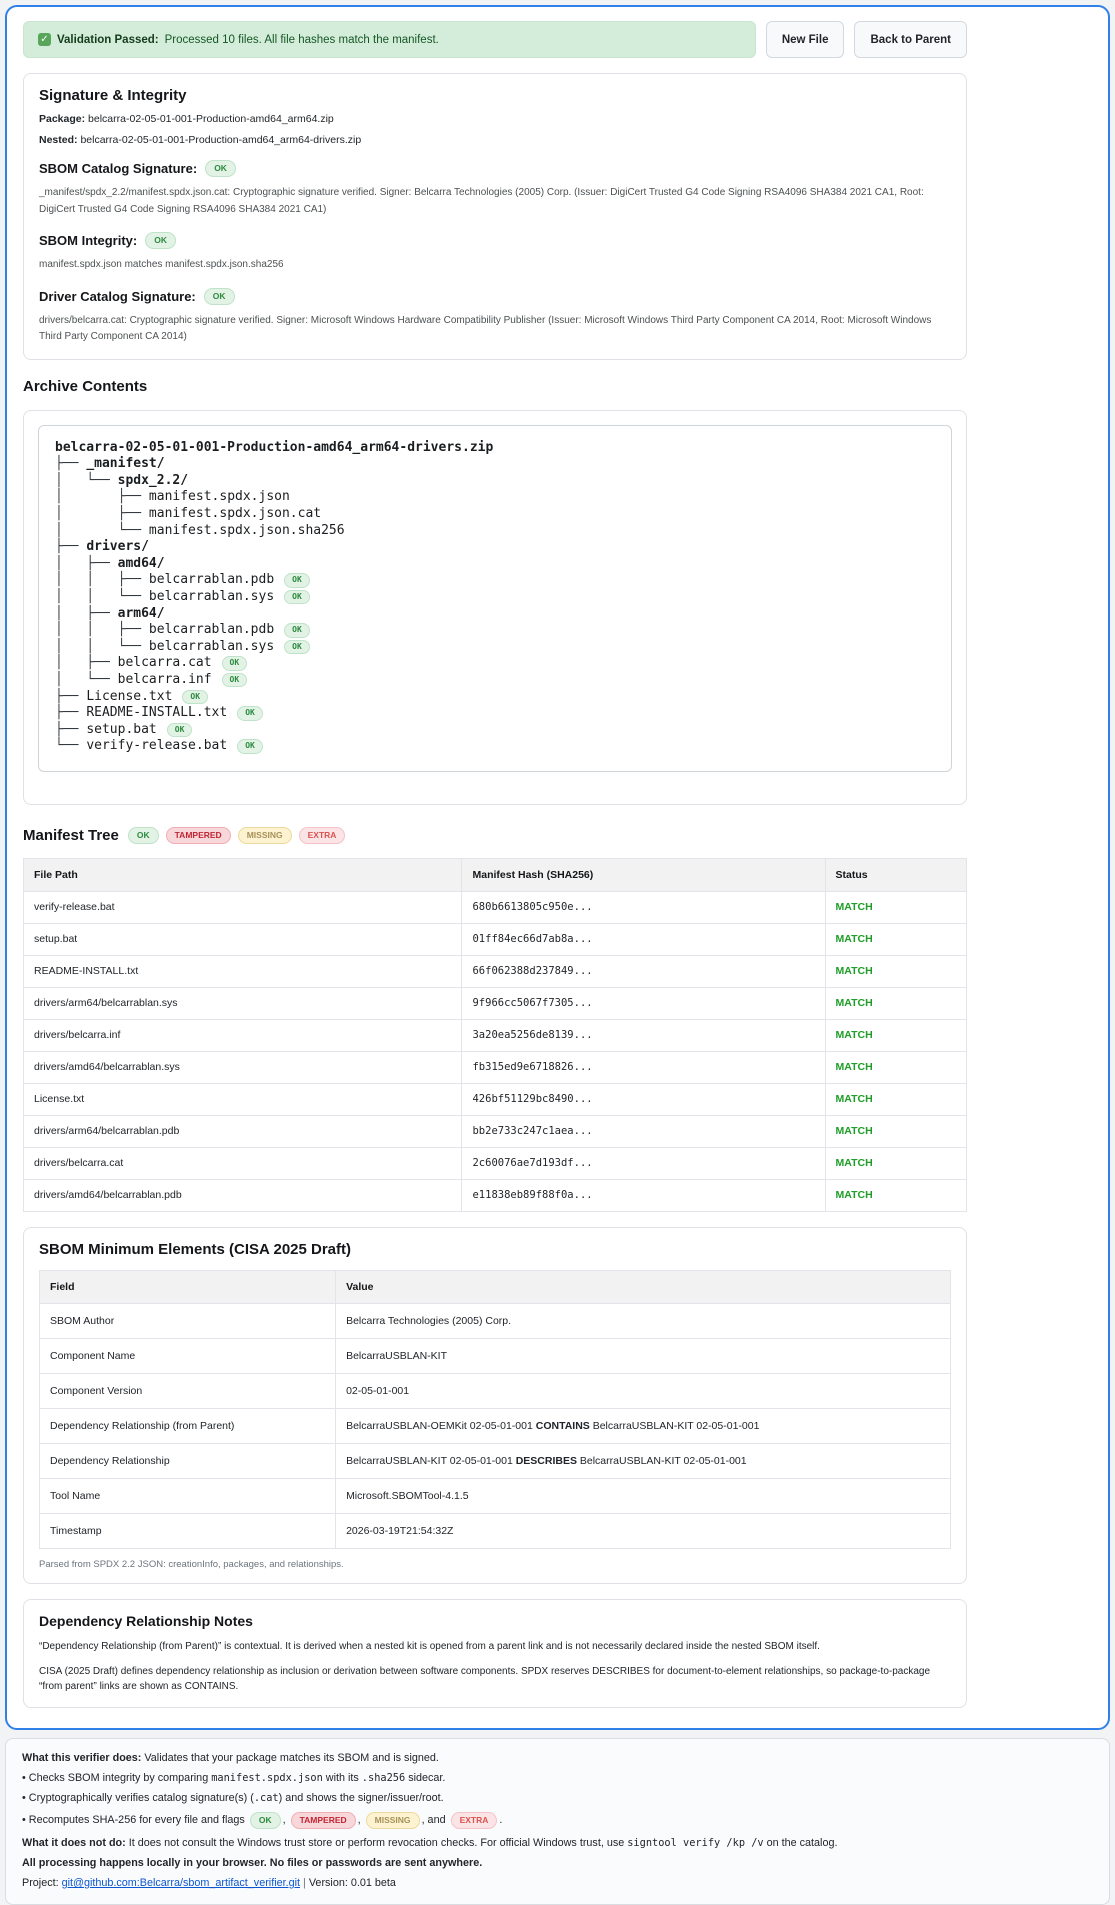 The width and height of the screenshot is (1115, 1905). I want to click on nested-label: Nested:, so click(58, 140).